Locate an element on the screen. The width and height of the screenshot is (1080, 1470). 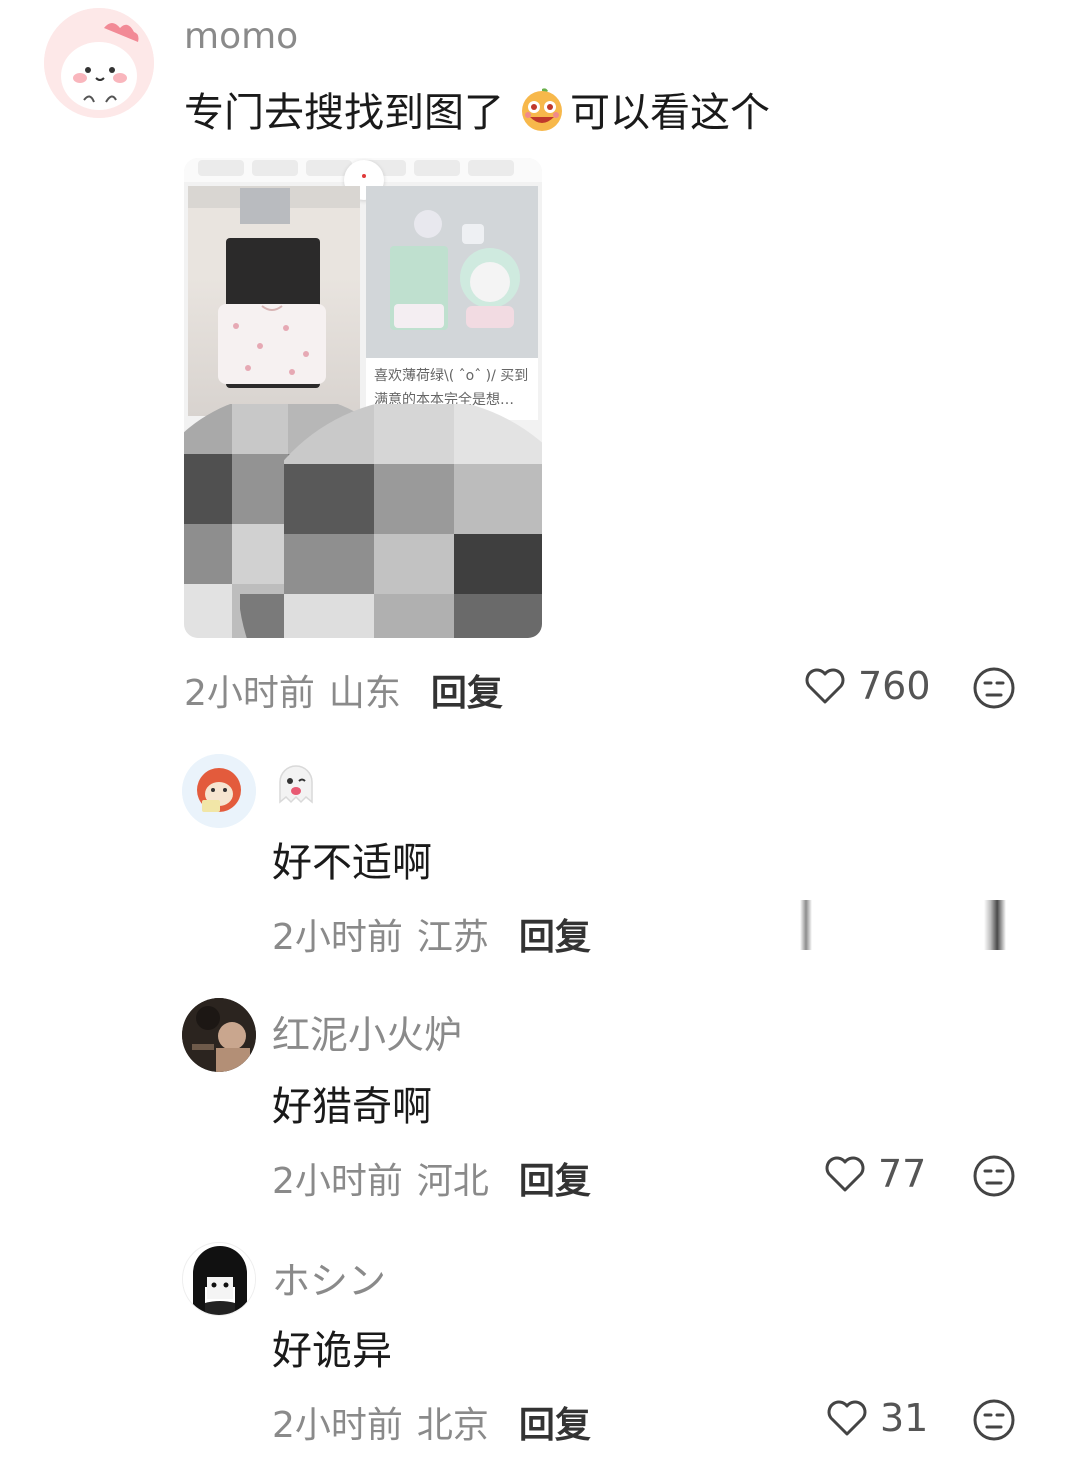
reply-meta: 2小时前 江苏 回复 is located at coordinates (431, 934).